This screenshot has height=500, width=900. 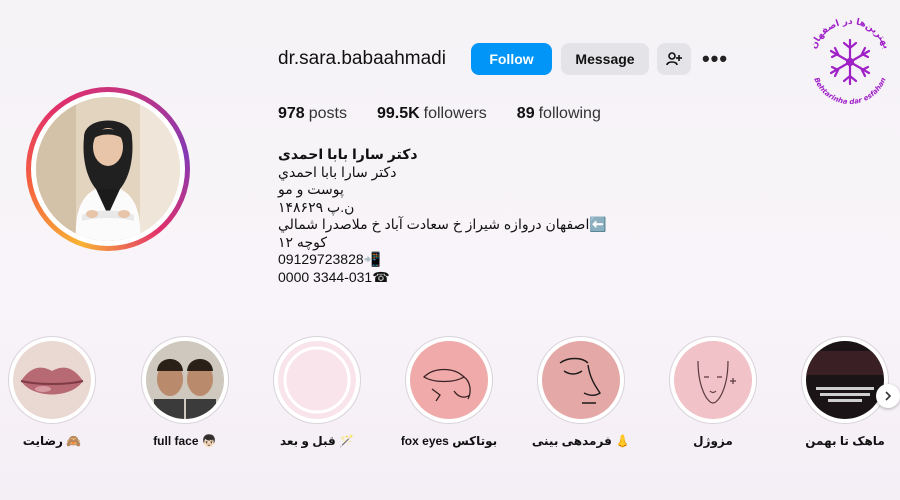 I want to click on highlight-item: fox eyes بوتاکس, so click(x=449, y=392).